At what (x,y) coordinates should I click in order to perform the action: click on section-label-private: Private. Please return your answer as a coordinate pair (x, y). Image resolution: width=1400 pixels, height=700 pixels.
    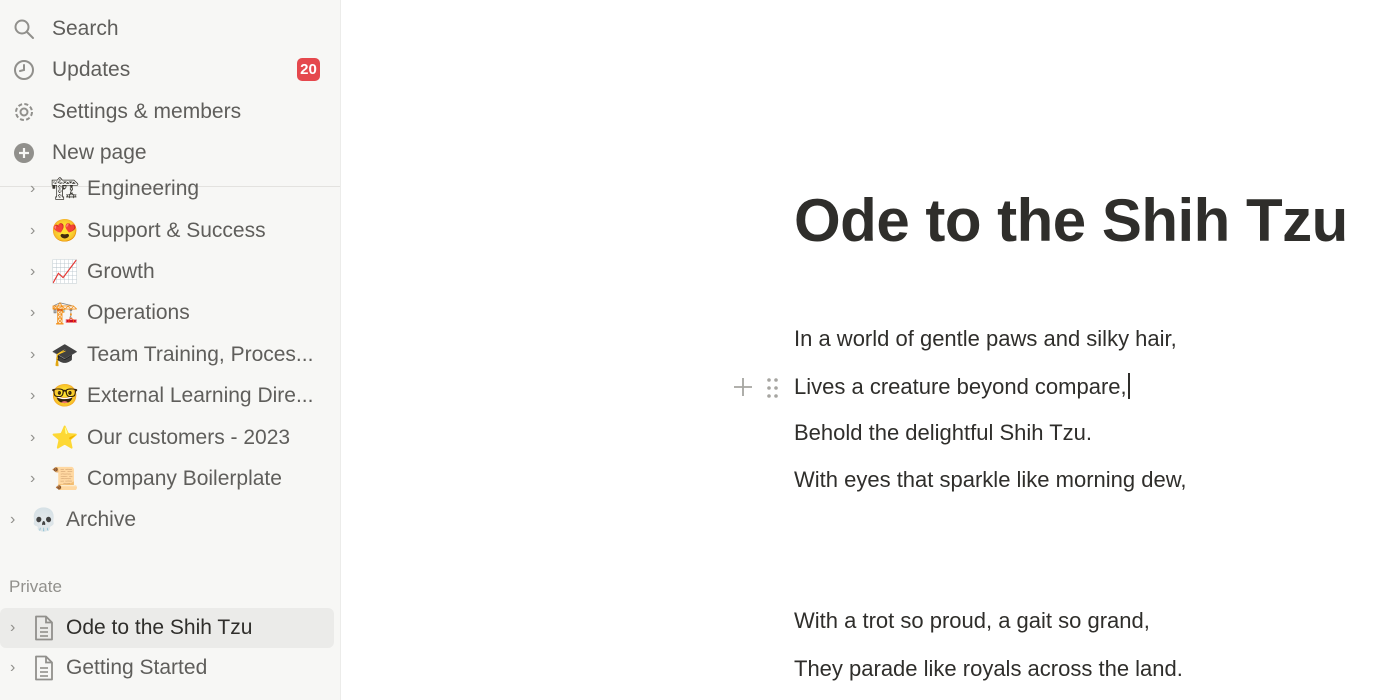
    Looking at the image, I should click on (35, 586).